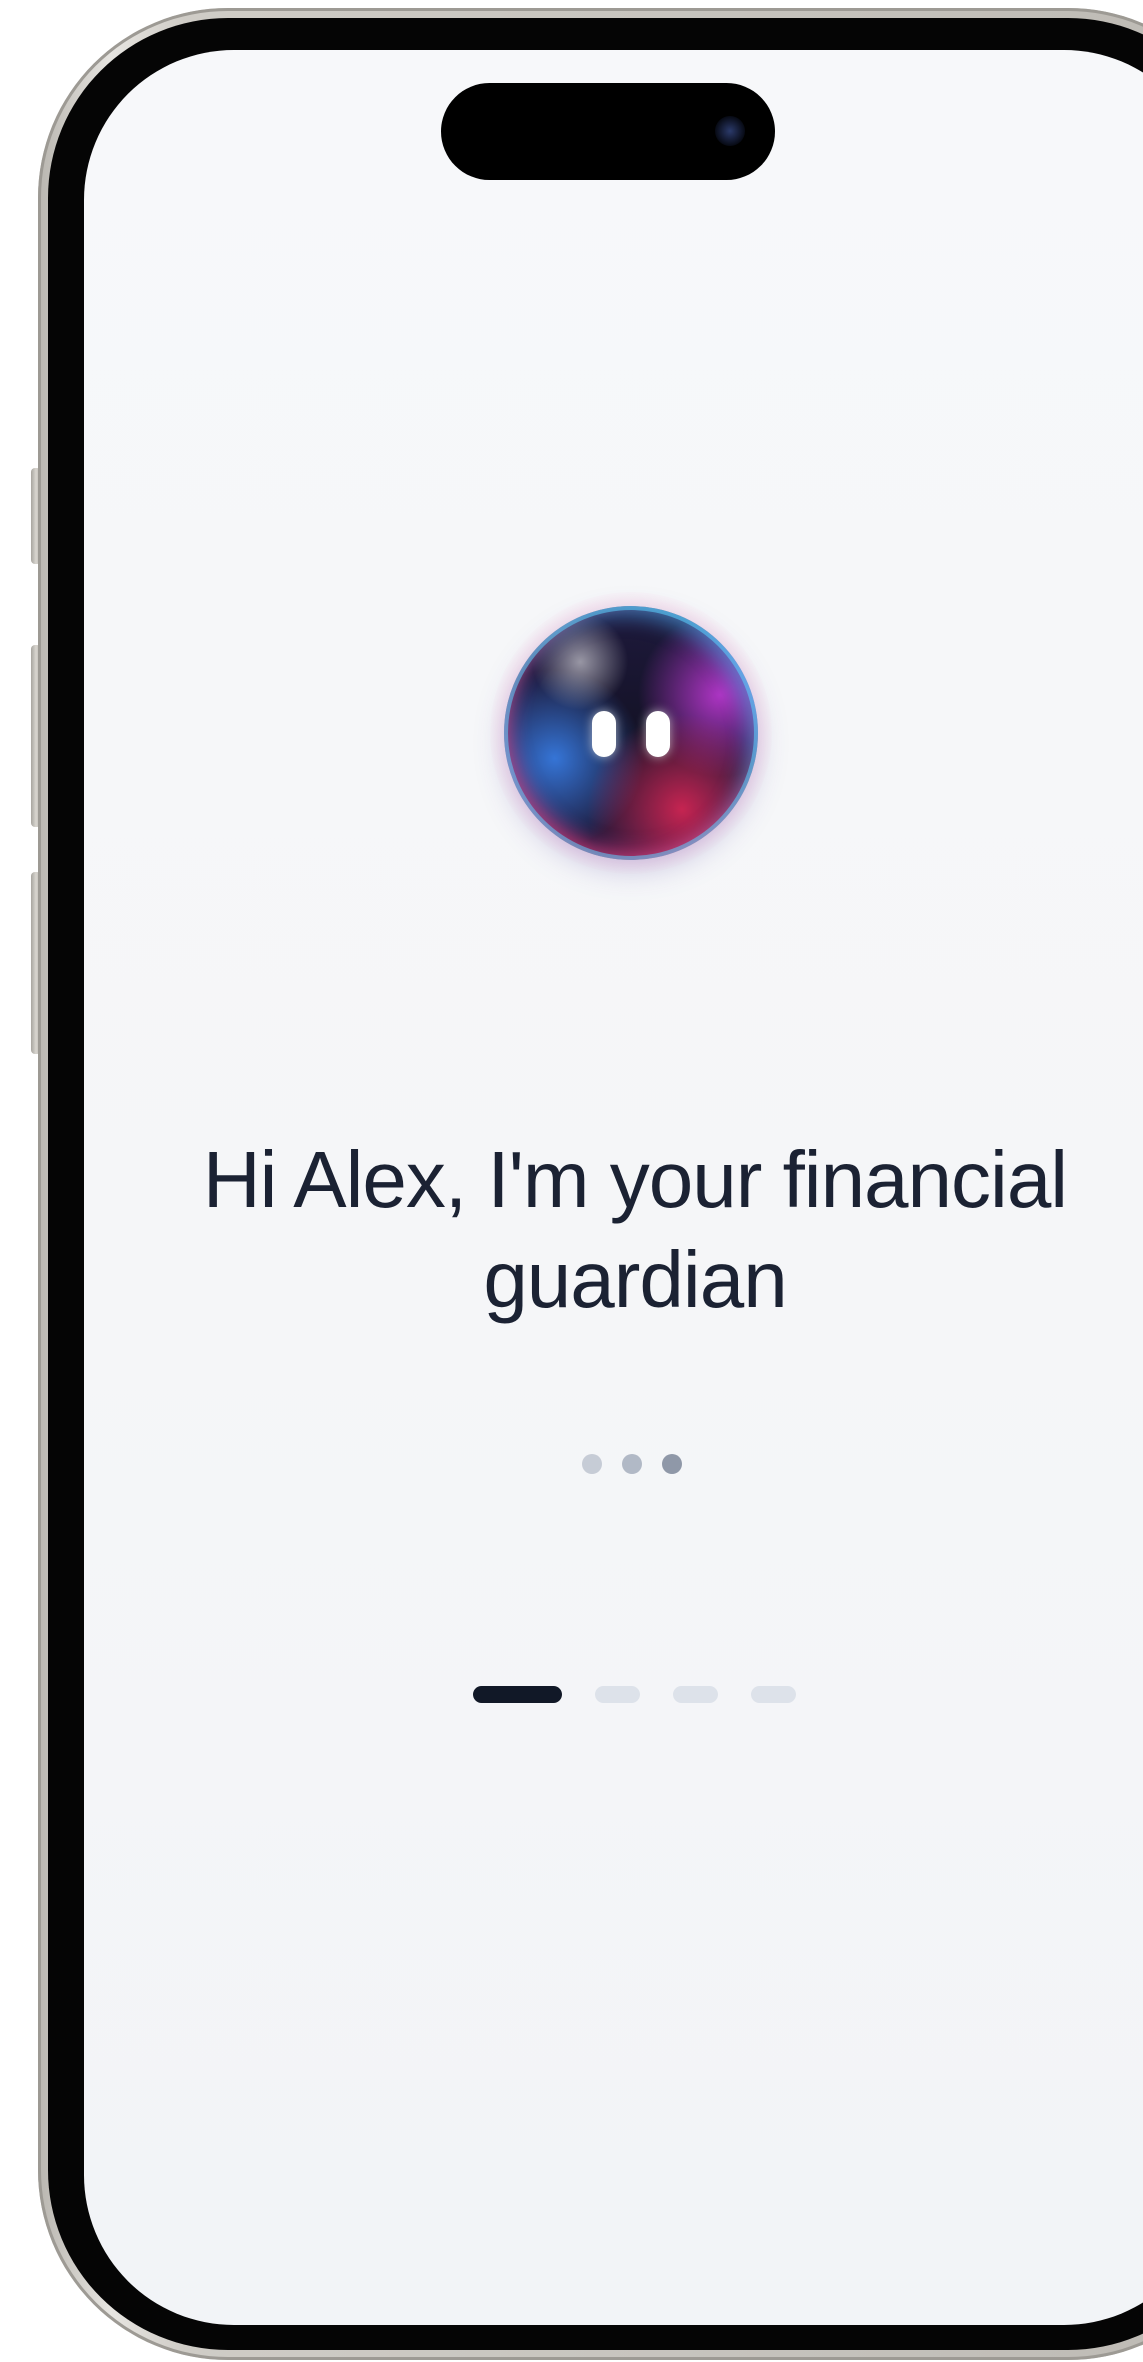 Image resolution: width=1143 pixels, height=2362 pixels. Describe the element at coordinates (730, 131) in the screenshot. I see `front-camera-icon` at that location.